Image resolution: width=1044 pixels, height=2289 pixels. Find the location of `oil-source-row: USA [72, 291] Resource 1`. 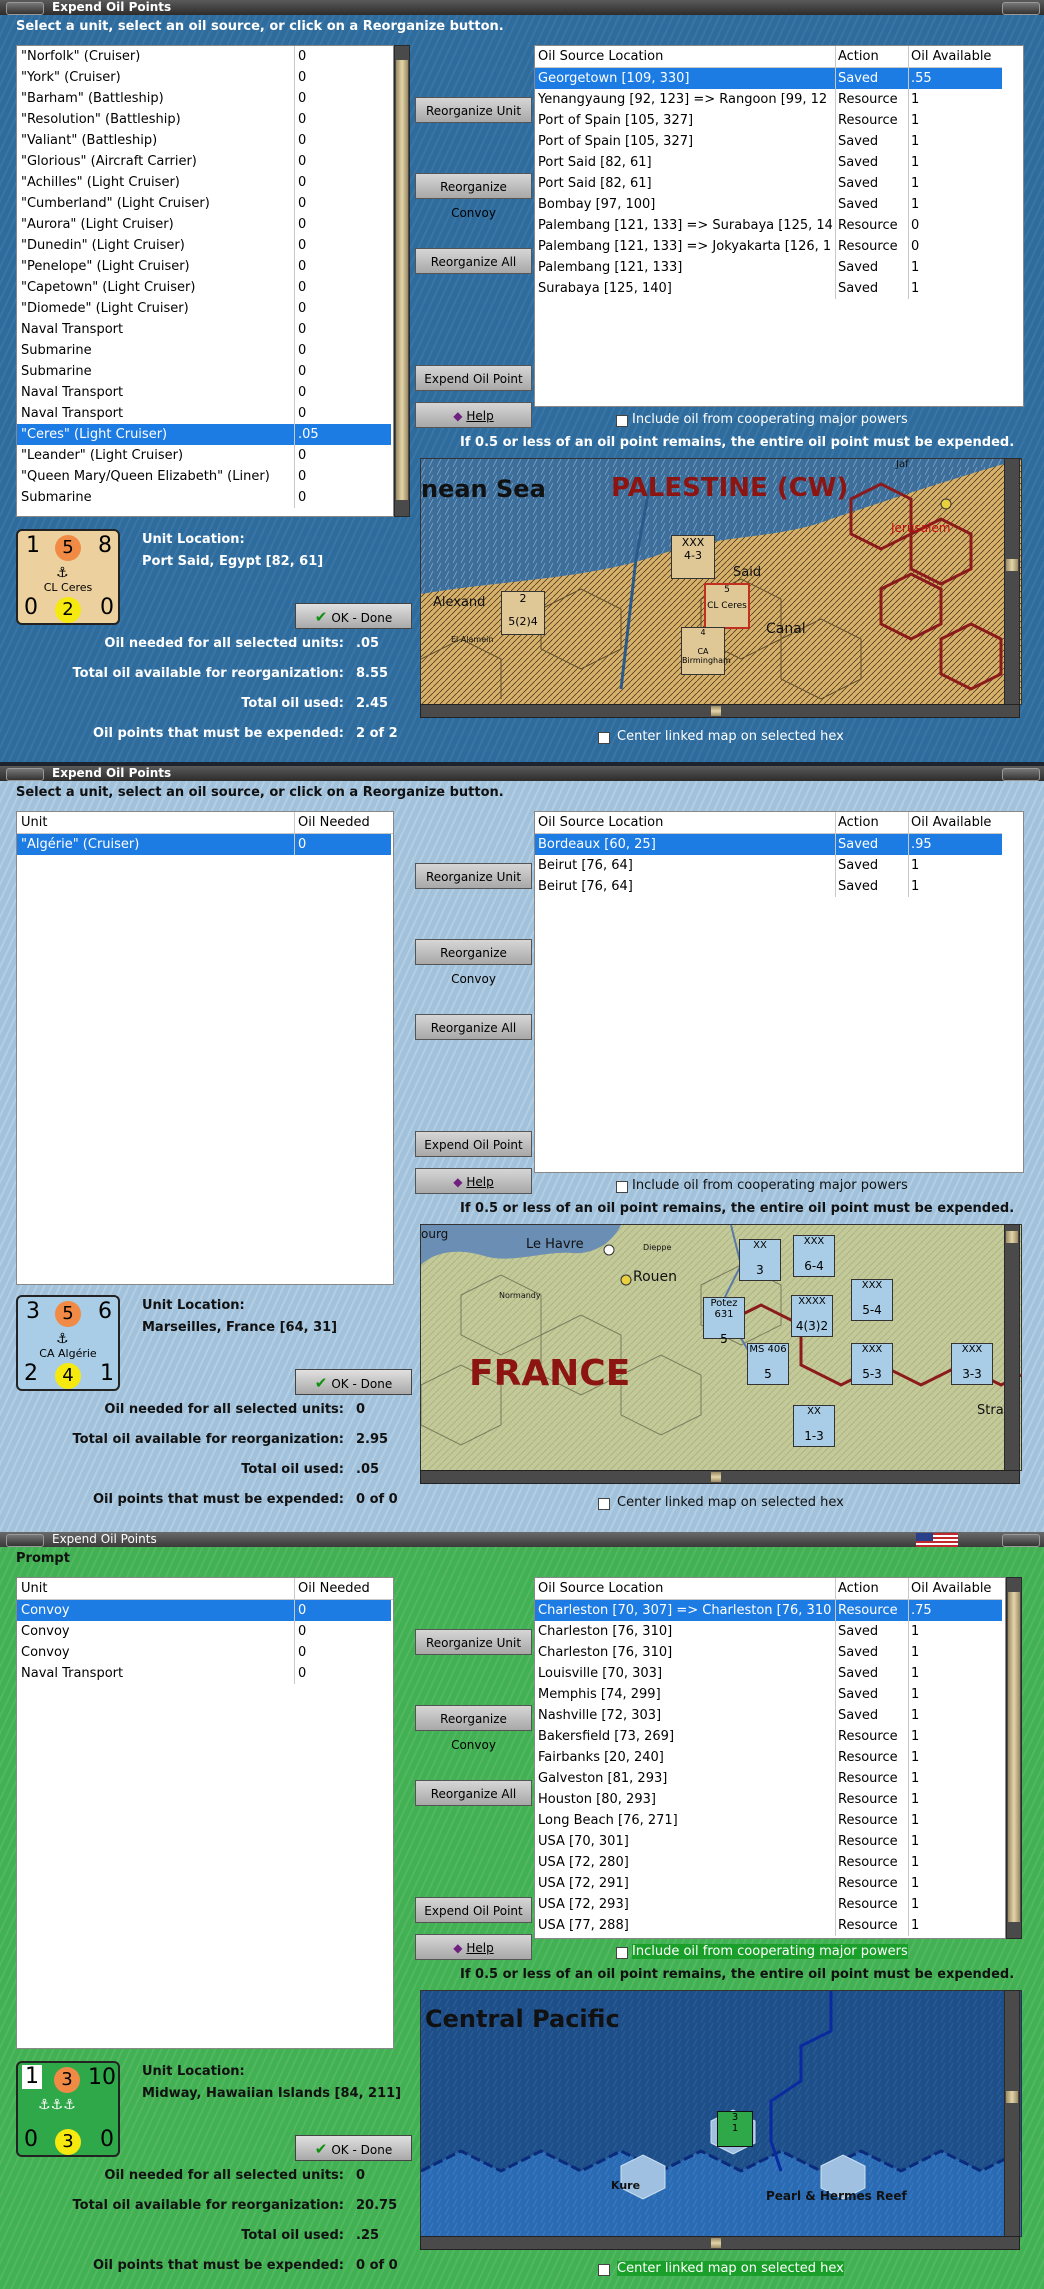

oil-source-row: USA [72, 291] Resource 1 is located at coordinates (768, 1883).